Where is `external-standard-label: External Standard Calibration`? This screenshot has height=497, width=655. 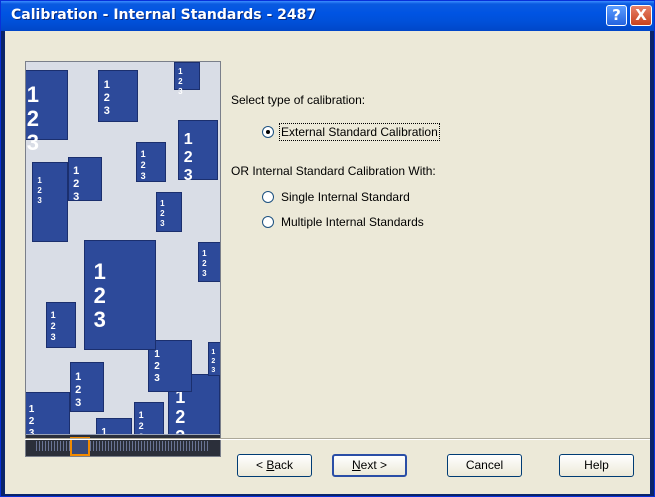 external-standard-label: External Standard Calibration is located at coordinates (359, 132).